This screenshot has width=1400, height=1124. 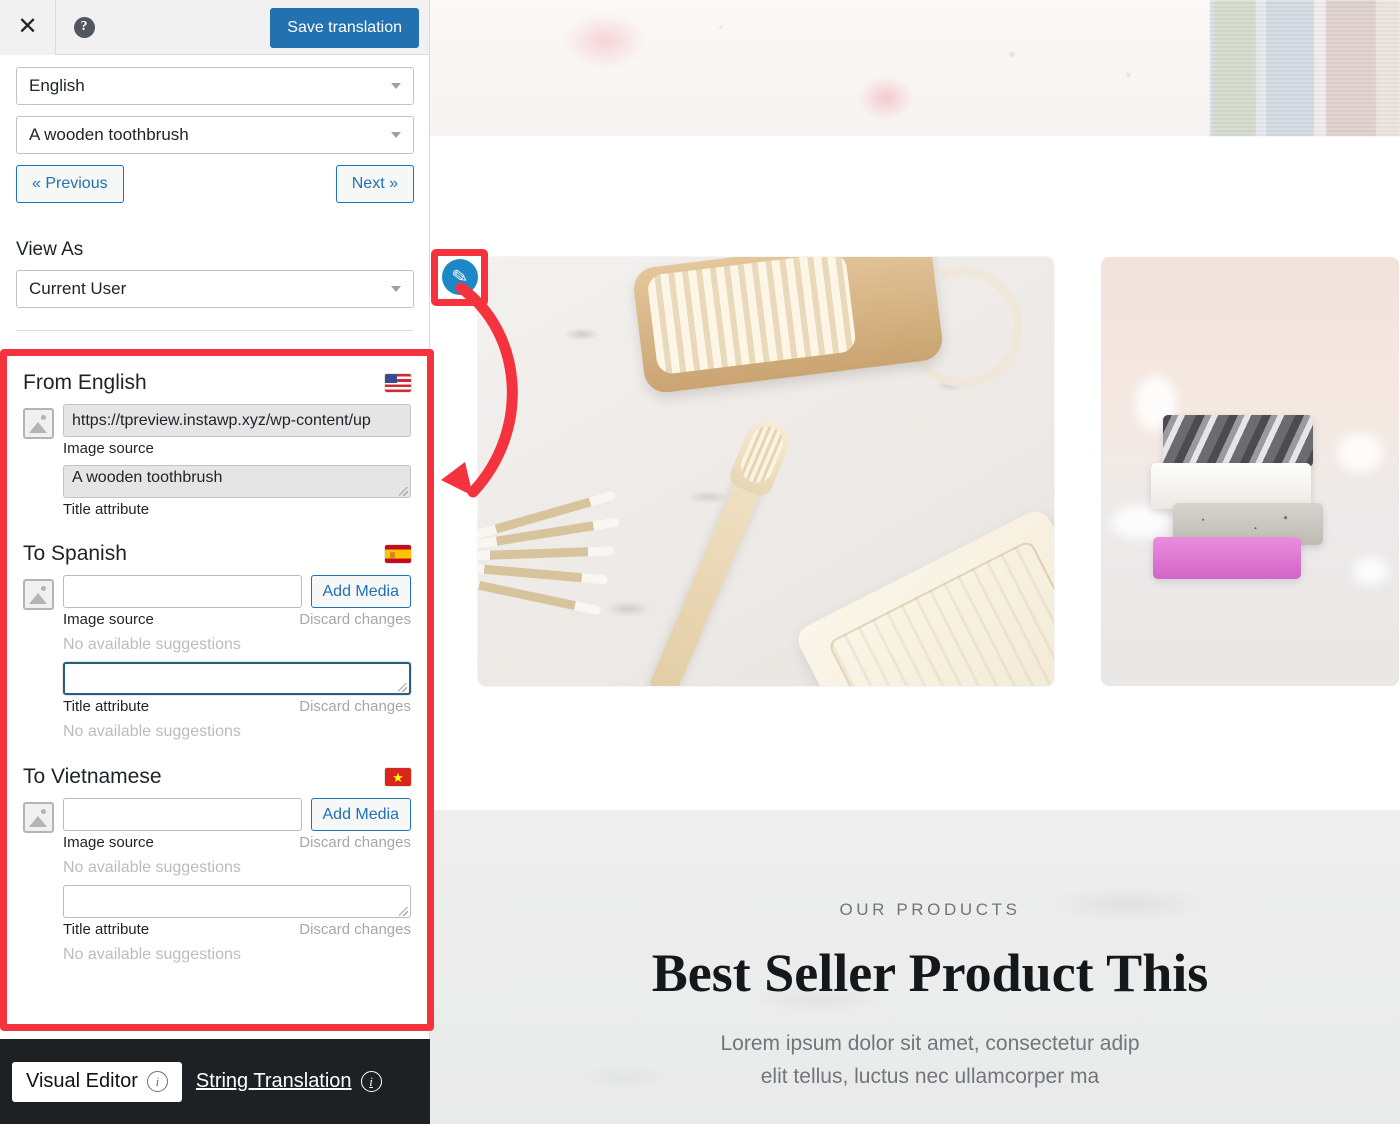 What do you see at coordinates (1238, 441) in the screenshot?
I see `charcoal-soap-bar` at bounding box center [1238, 441].